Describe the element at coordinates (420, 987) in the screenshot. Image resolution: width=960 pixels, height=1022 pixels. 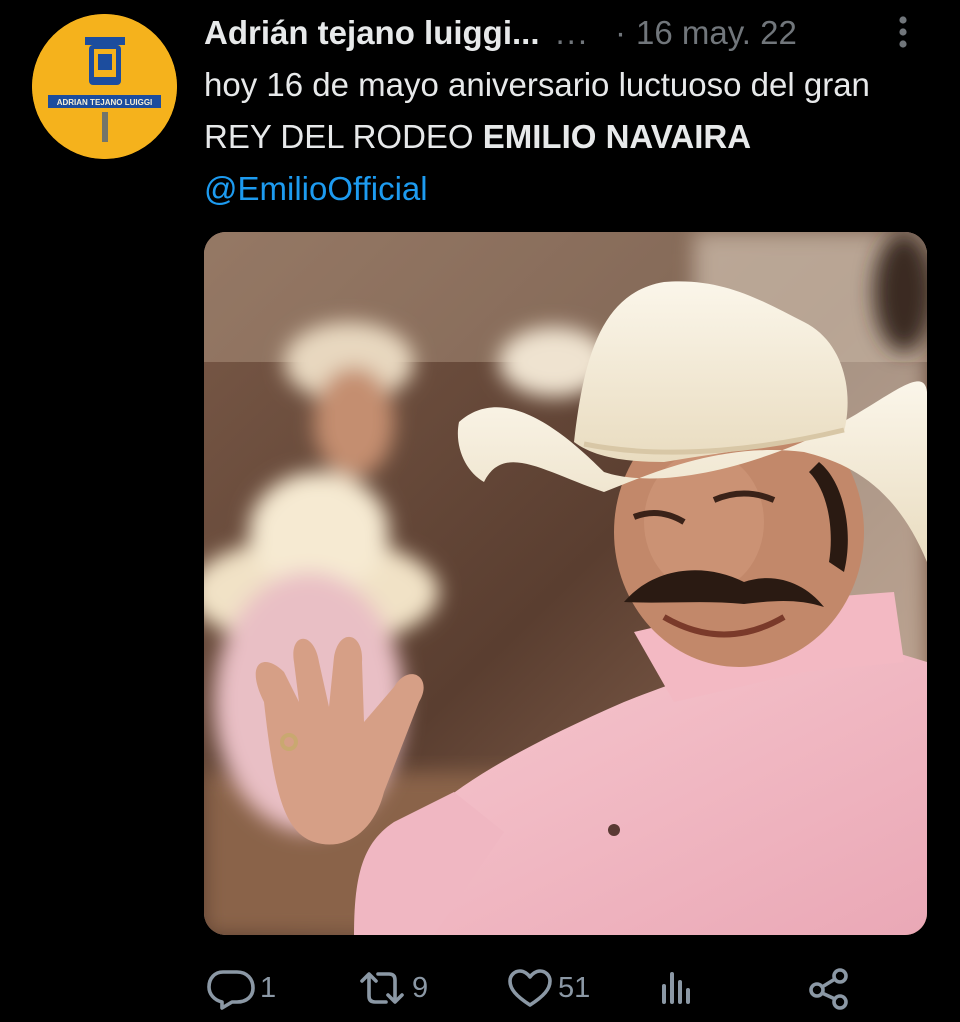
I see `retweet-count: 9` at that location.